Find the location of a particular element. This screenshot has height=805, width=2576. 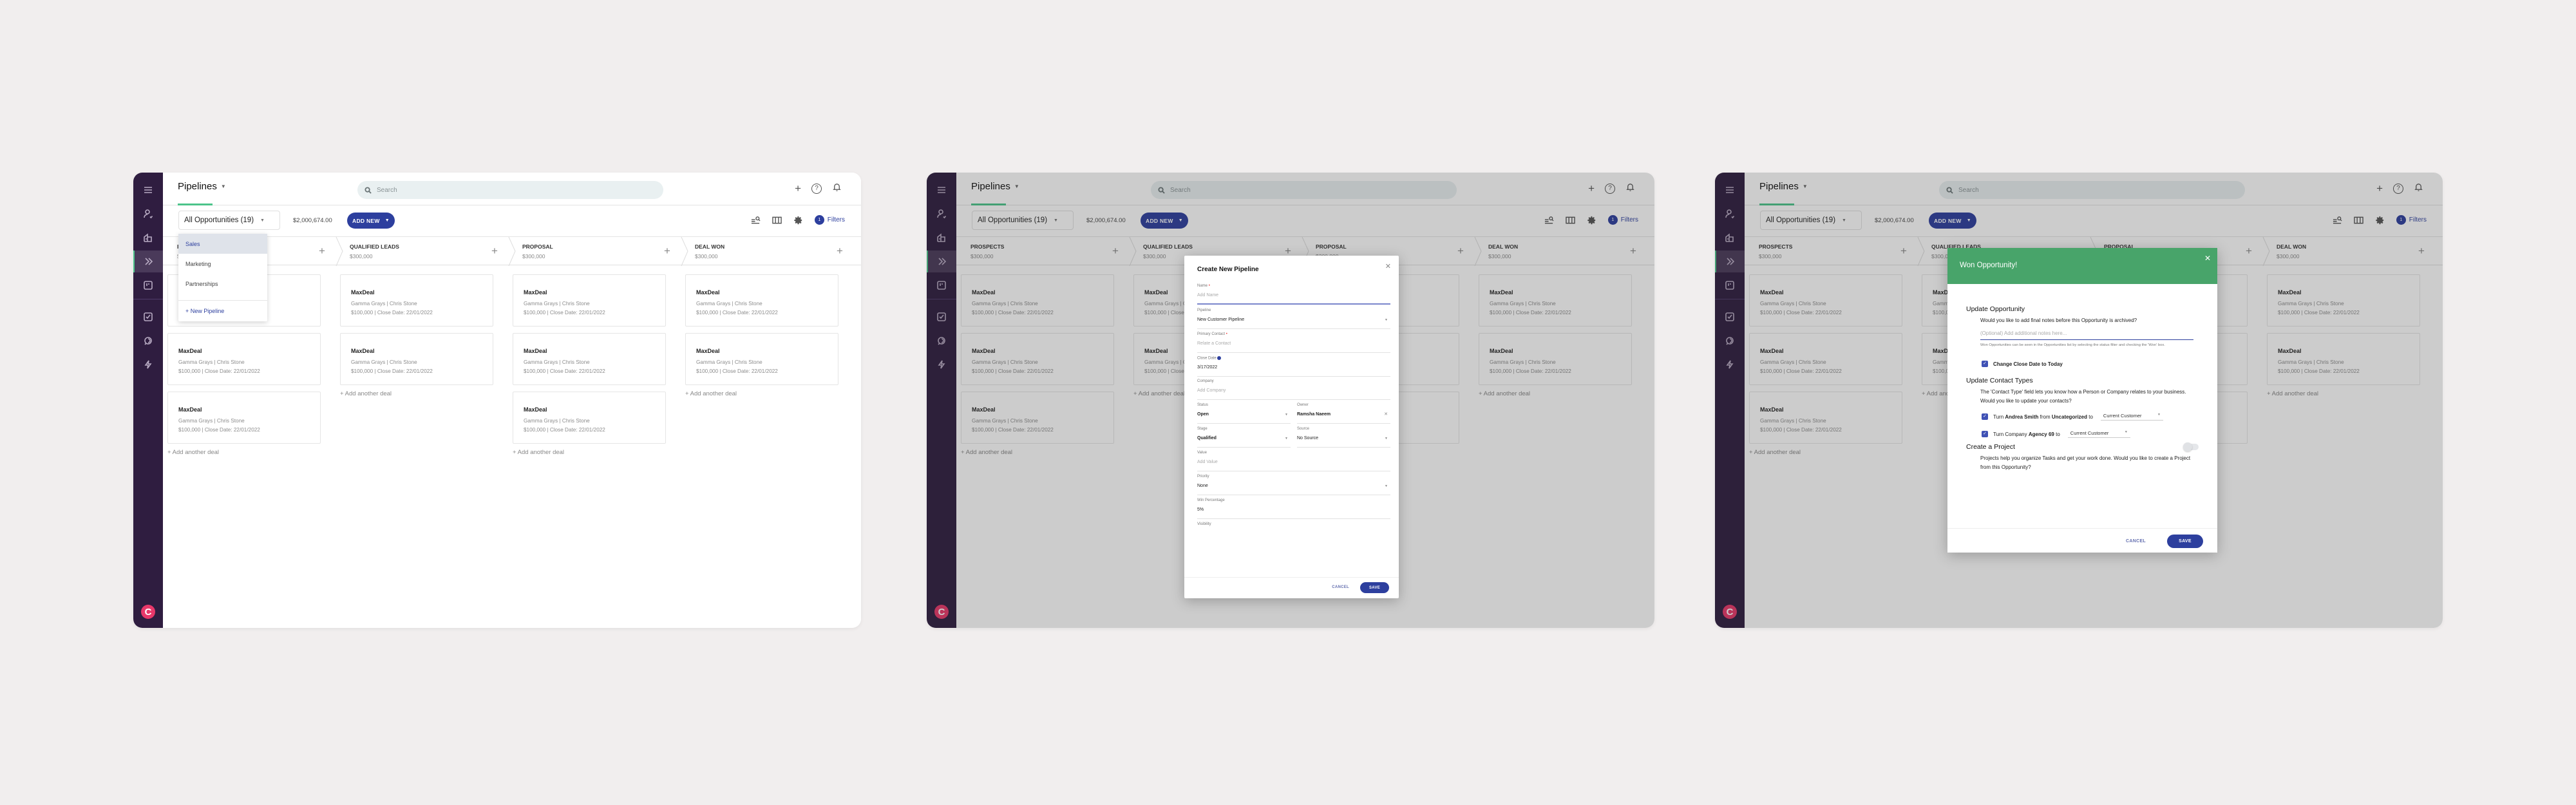

companies-icon is located at coordinates (148, 238).